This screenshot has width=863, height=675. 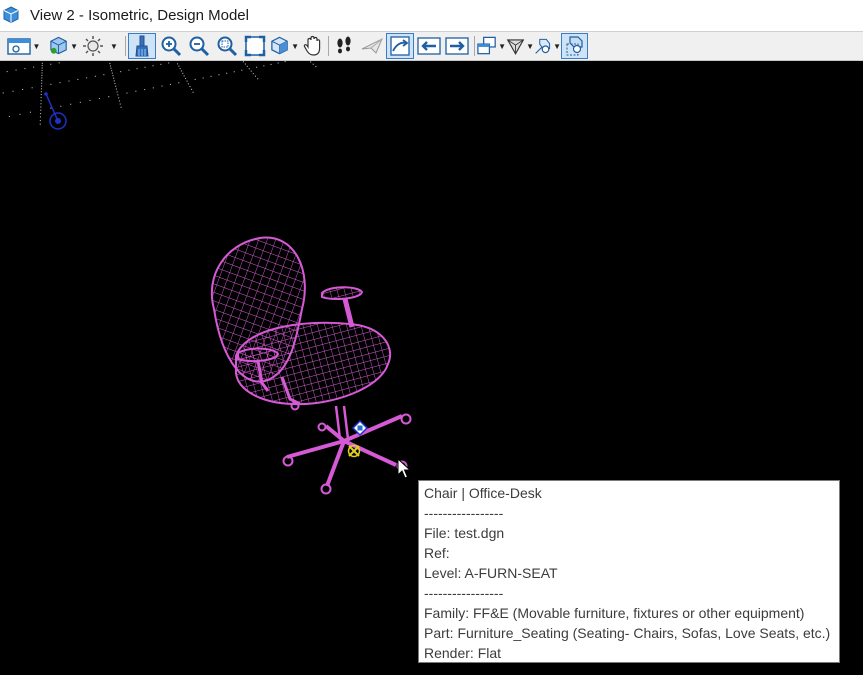 What do you see at coordinates (404, 468) in the screenshot?
I see `mouse-pointer-icon` at bounding box center [404, 468].